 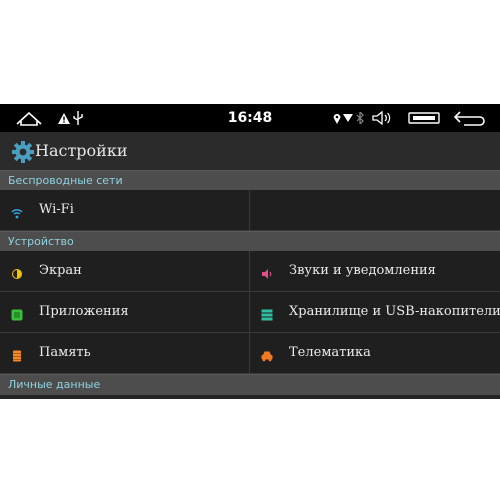 I want to click on speaker-icon, so click(x=267, y=272).